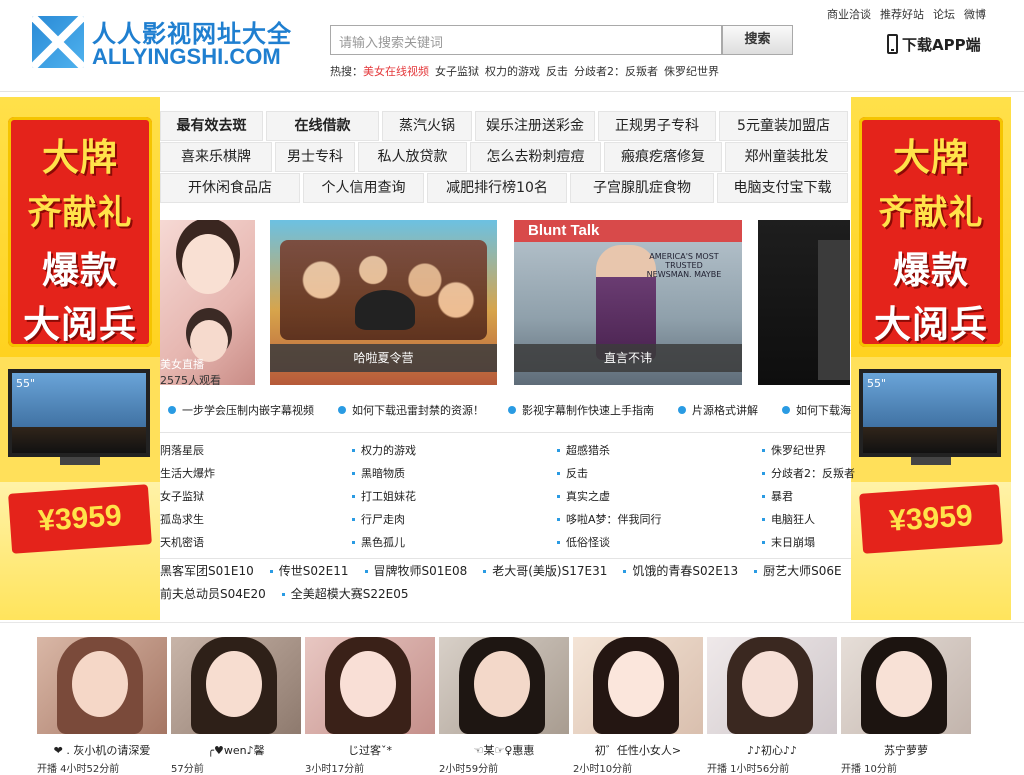  What do you see at coordinates (167, 44) in the screenshot?
I see `site-logo: 人人影视网址大全 ALLYINGSHI.COM` at bounding box center [167, 44].